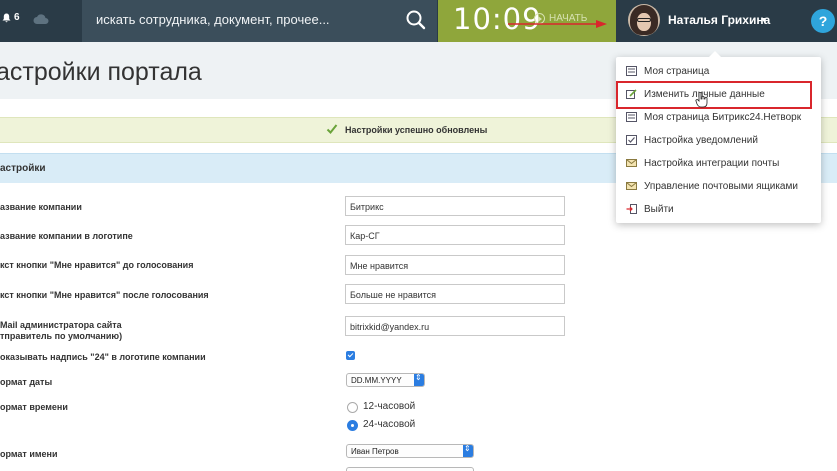  I want to click on menu-item-mail-integration: Настройка интеграции почты, so click(718, 164).